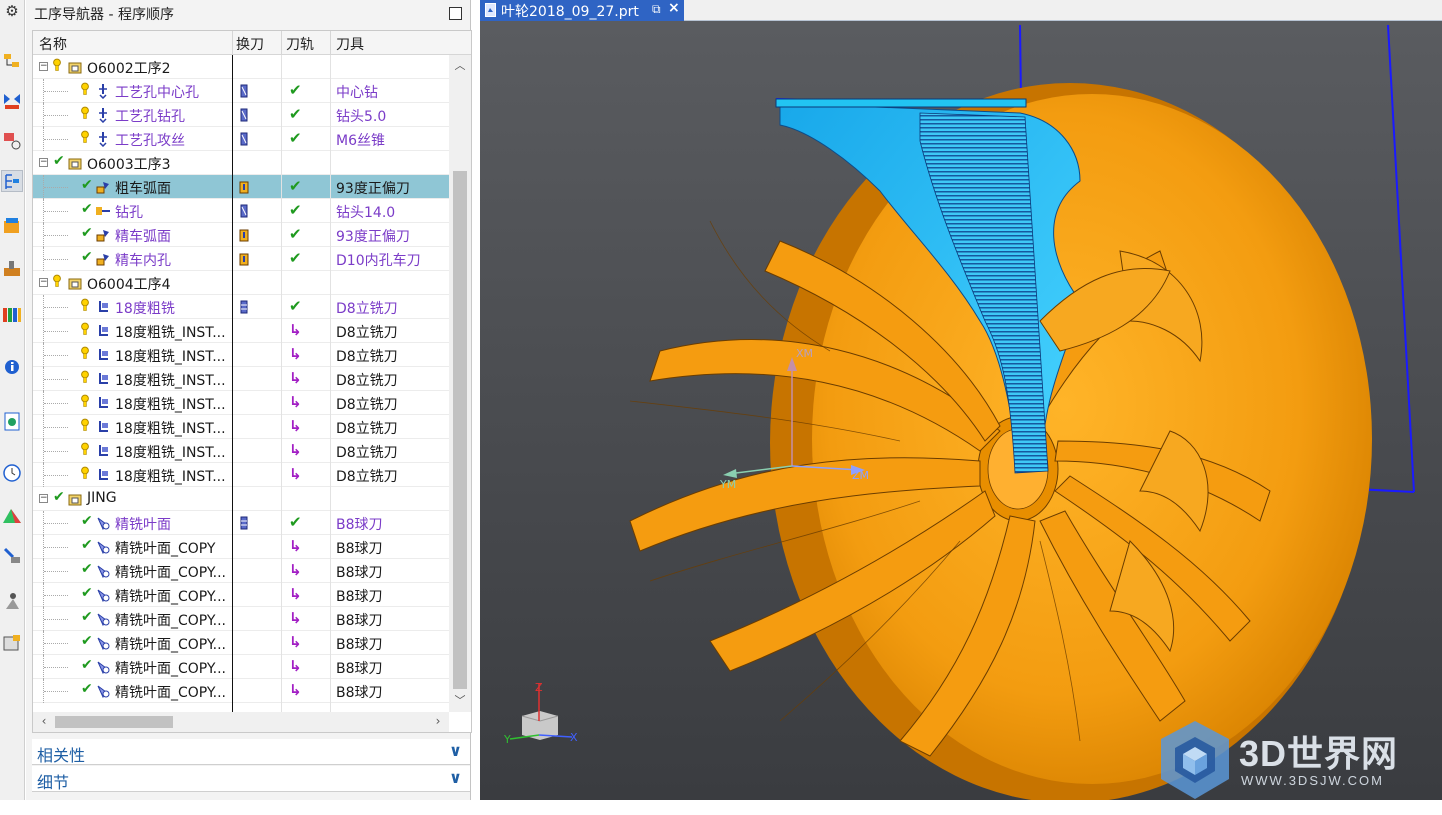  I want to click on horizontal-scrollbar: ‹ ›, so click(241, 722).